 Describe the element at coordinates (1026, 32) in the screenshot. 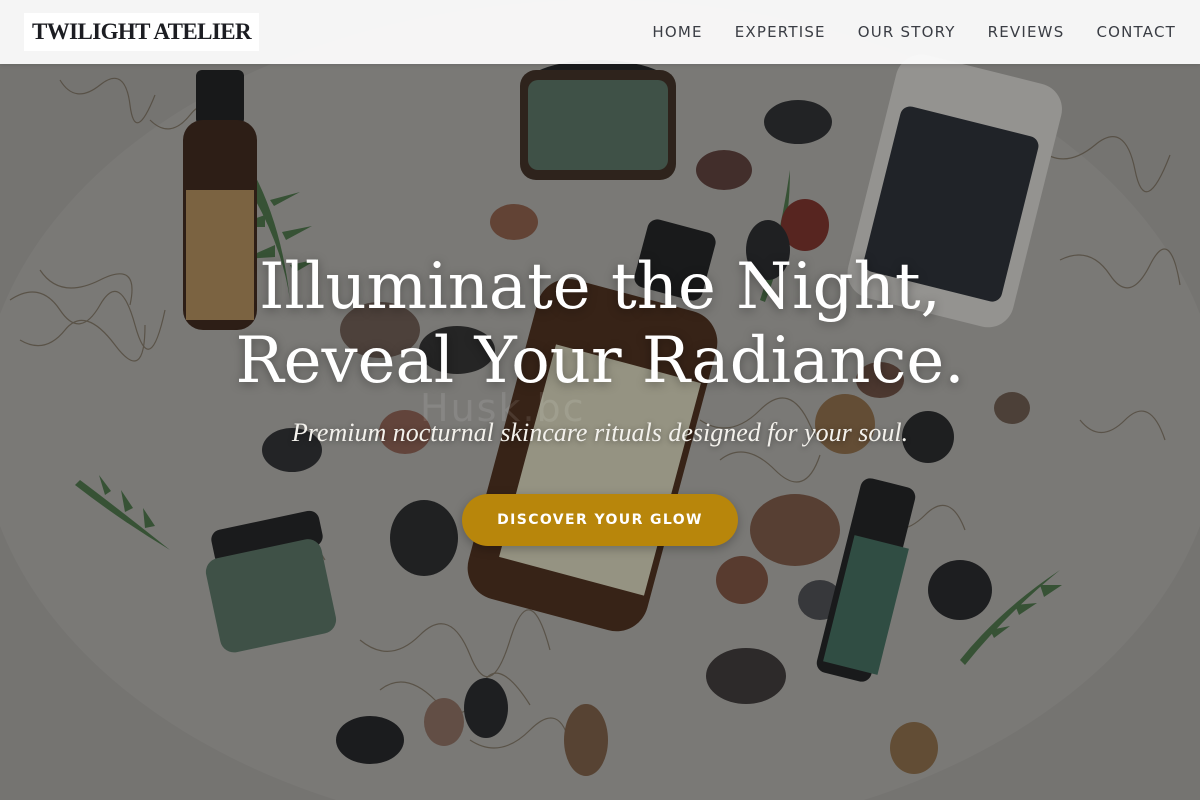

I see `nav-link-reviews: REVIEWS` at that location.